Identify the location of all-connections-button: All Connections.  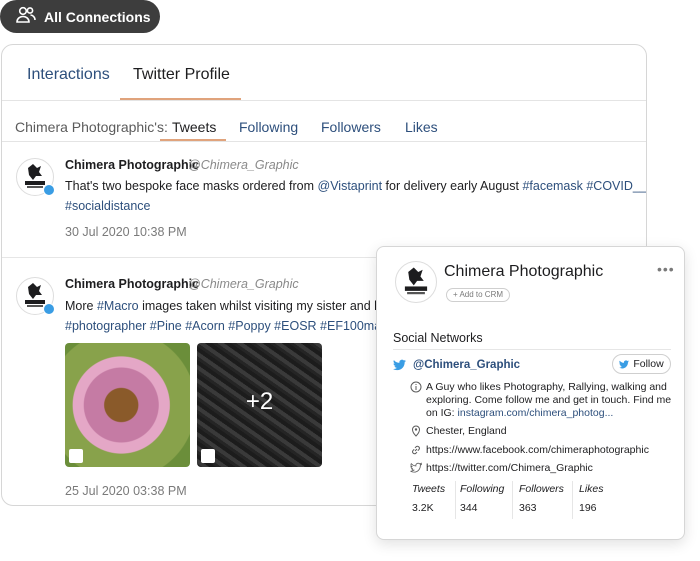
(80, 16).